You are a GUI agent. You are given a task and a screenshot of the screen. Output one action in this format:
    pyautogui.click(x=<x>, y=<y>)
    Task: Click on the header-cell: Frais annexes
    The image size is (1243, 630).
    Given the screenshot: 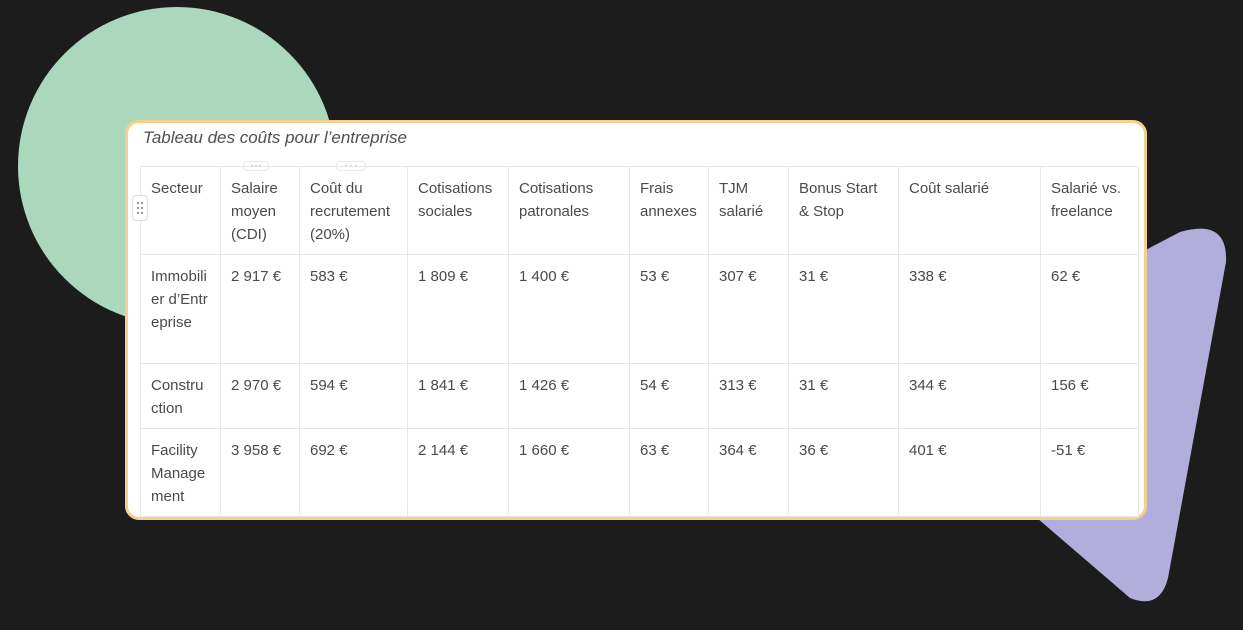 What is the action you would take?
    pyautogui.click(x=669, y=210)
    